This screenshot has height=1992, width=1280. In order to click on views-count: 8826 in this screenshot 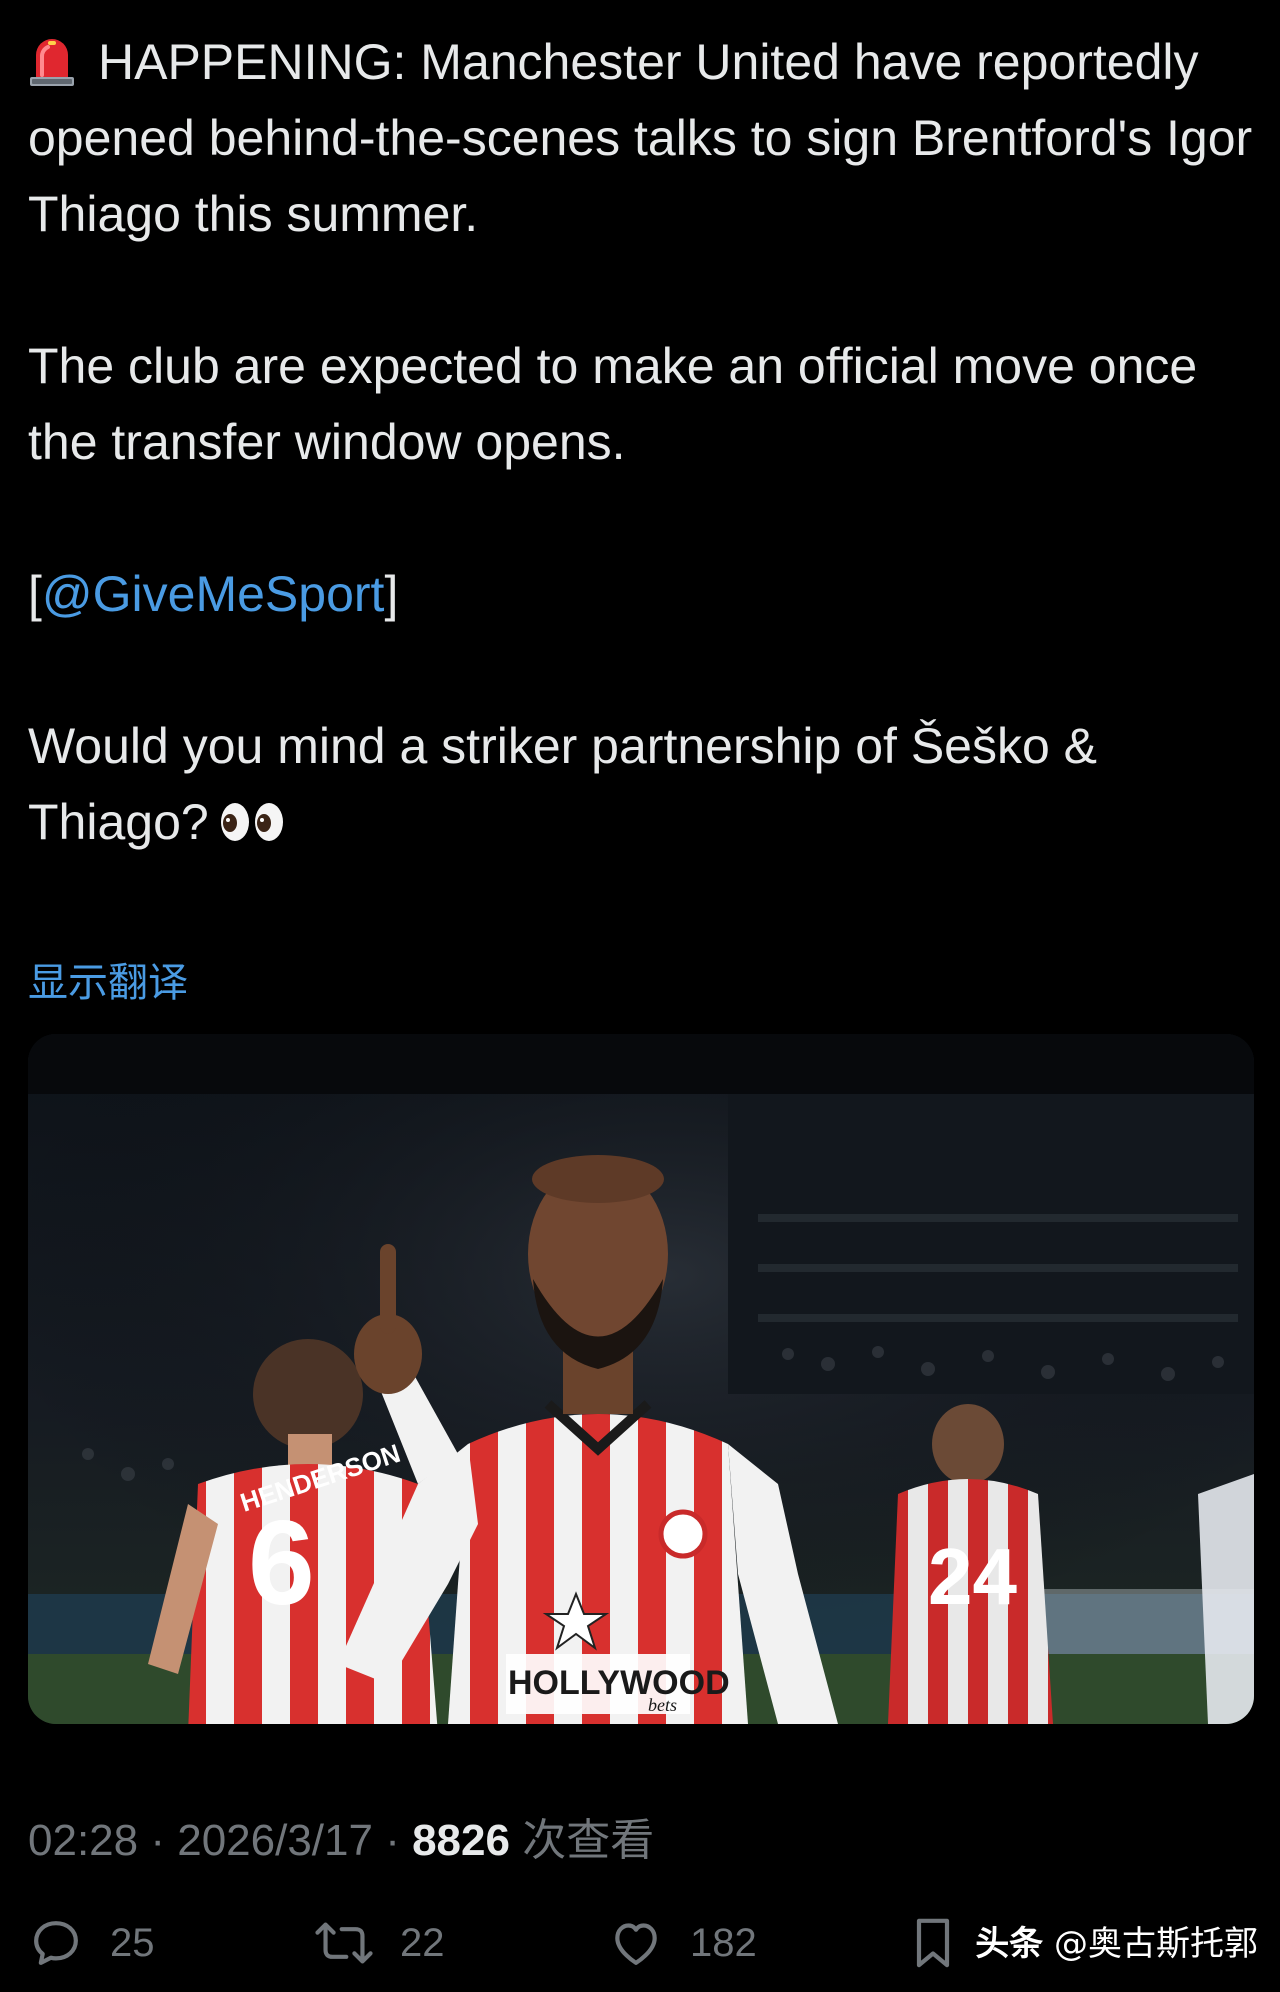, I will do `click(461, 1840)`.